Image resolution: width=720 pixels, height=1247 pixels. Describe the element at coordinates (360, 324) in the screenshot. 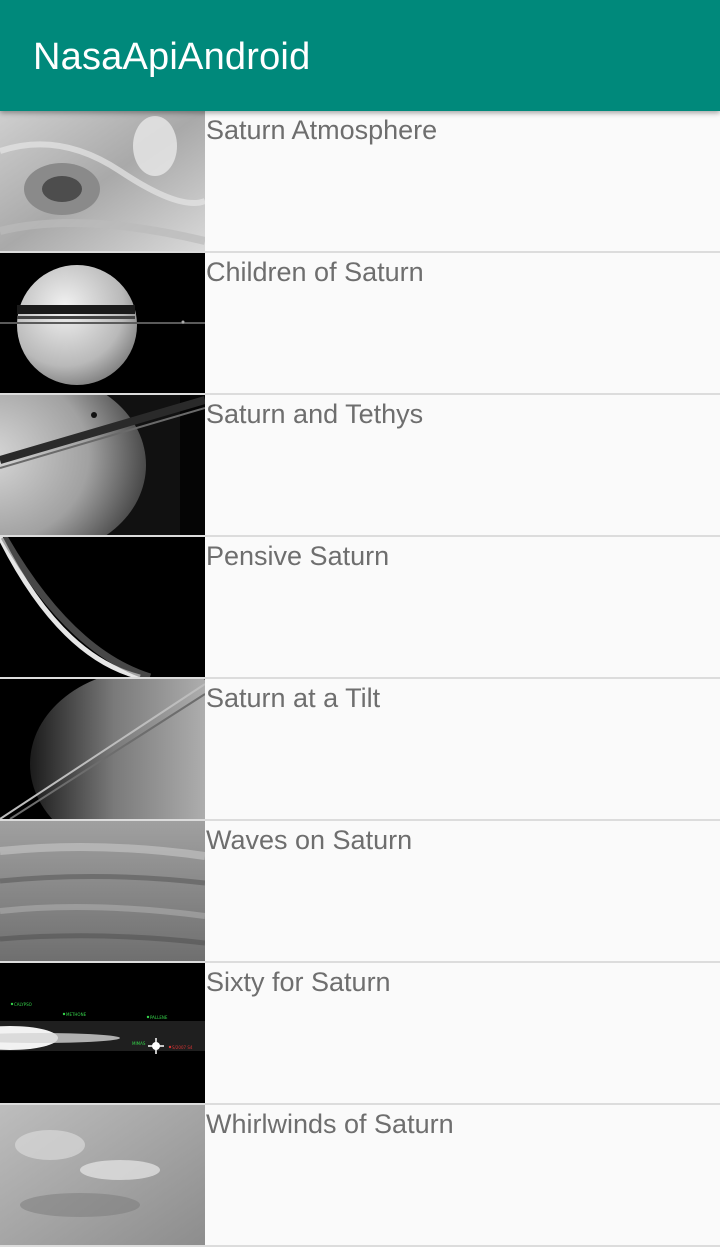

I see `list-item: Children of Saturn` at that location.